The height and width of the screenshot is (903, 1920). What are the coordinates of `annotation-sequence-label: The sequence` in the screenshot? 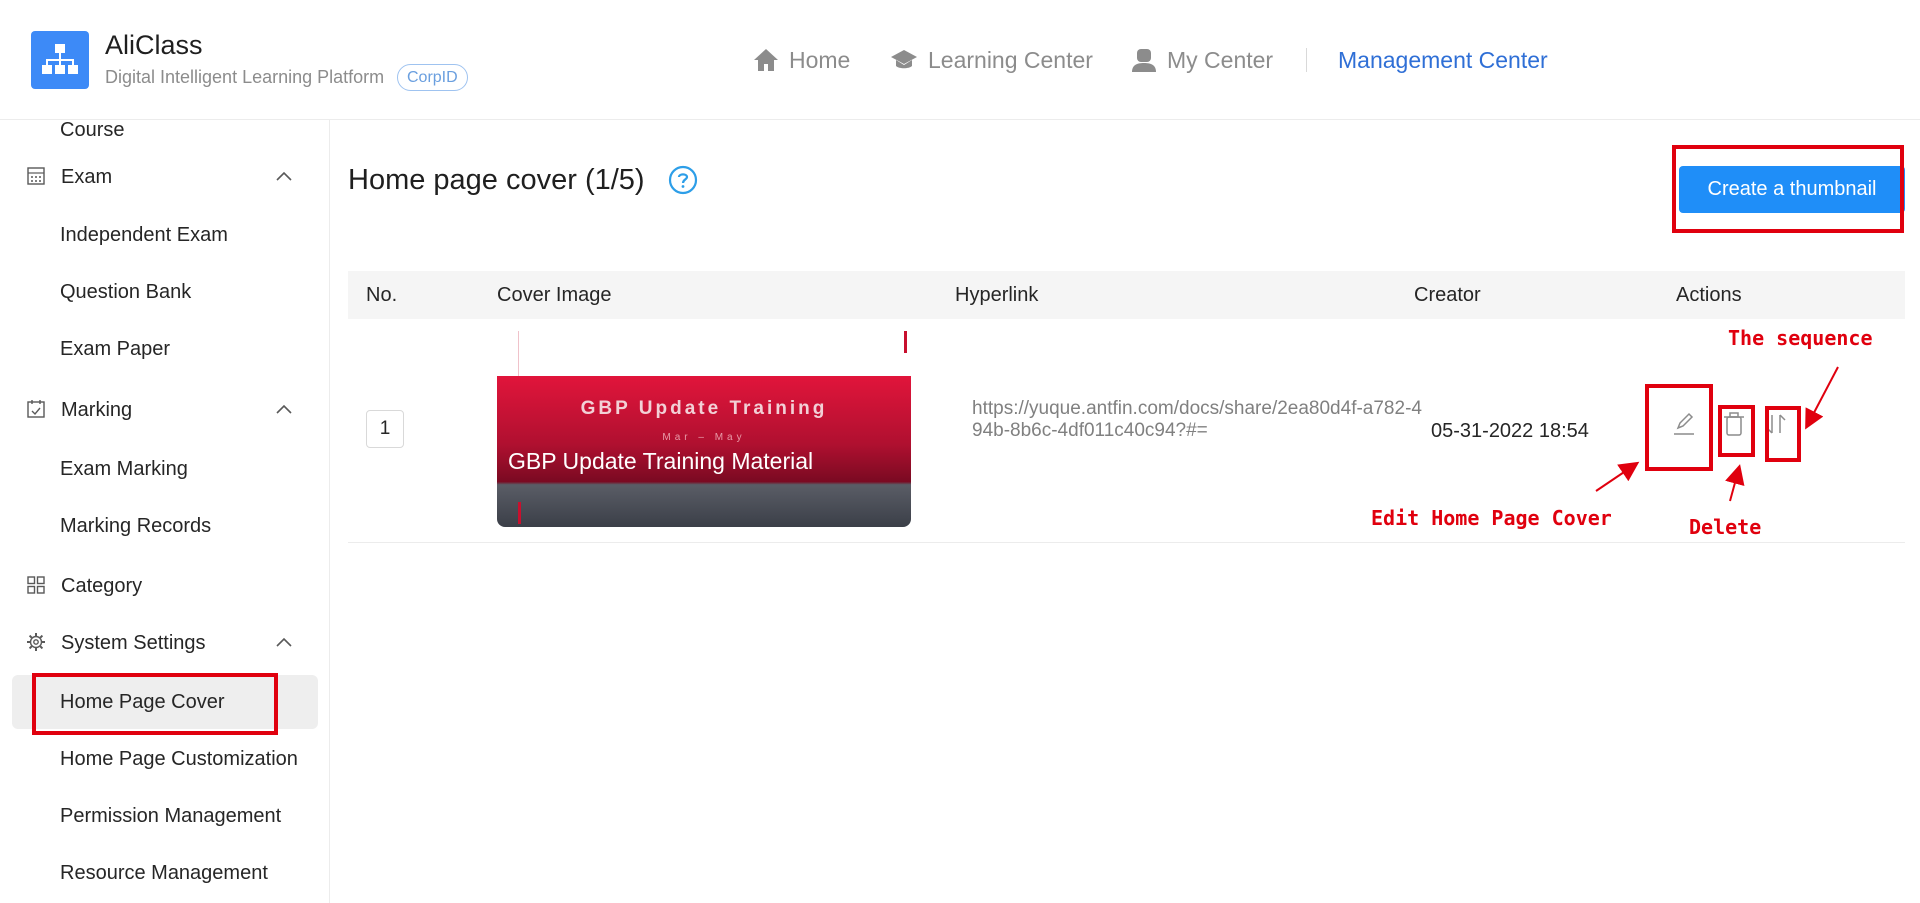 It's located at (1800, 338).